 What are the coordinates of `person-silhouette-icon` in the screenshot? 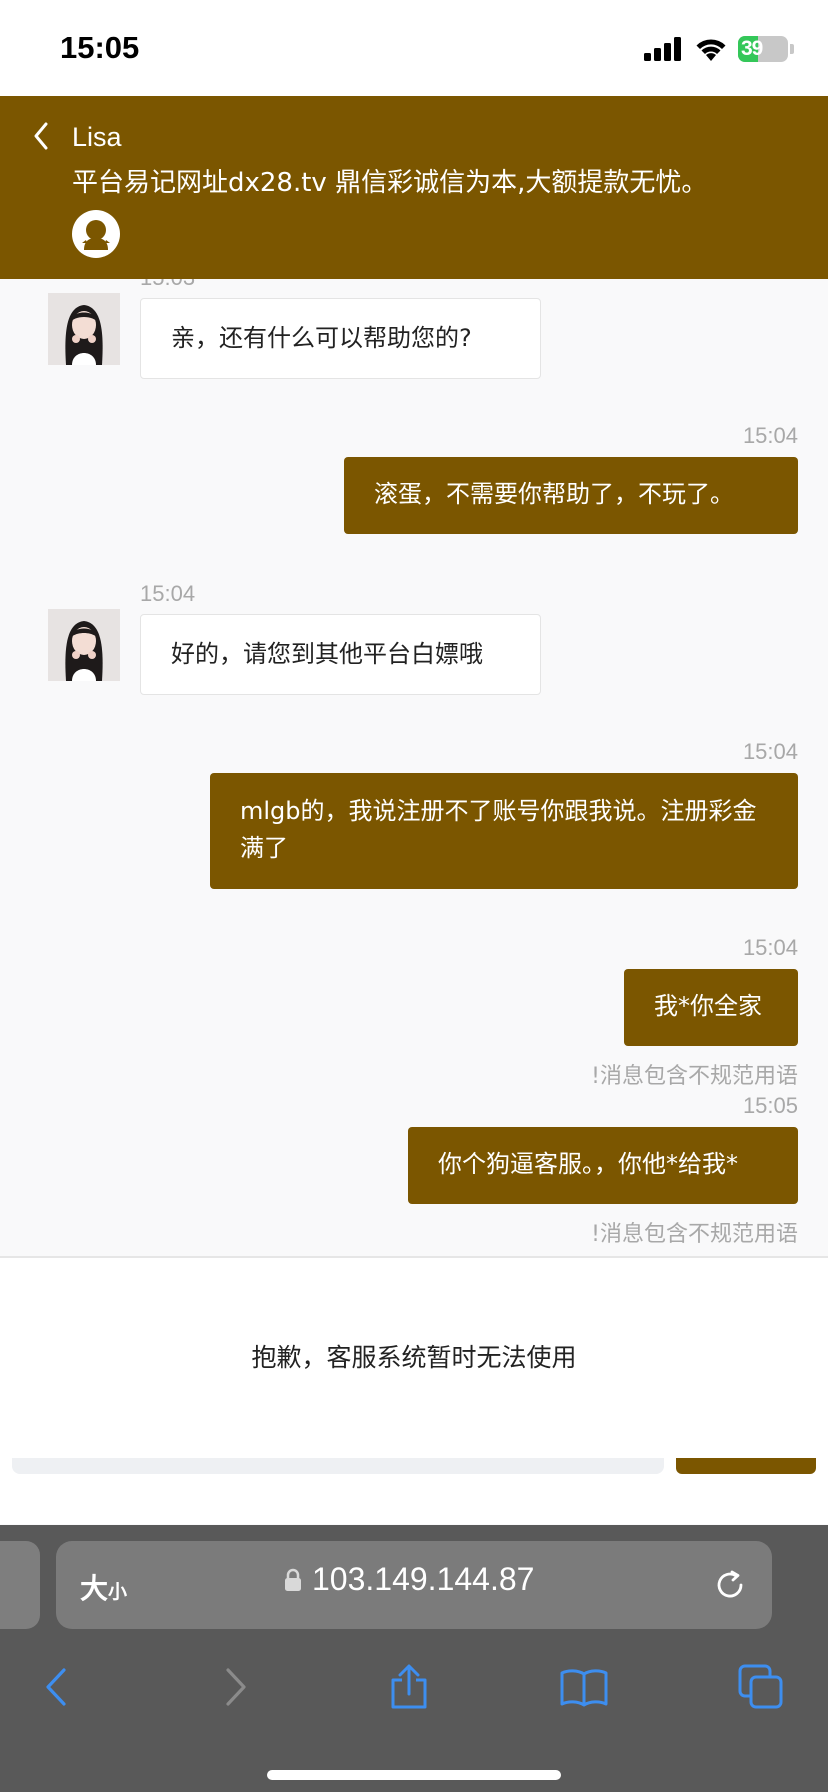 It's located at (96, 235).